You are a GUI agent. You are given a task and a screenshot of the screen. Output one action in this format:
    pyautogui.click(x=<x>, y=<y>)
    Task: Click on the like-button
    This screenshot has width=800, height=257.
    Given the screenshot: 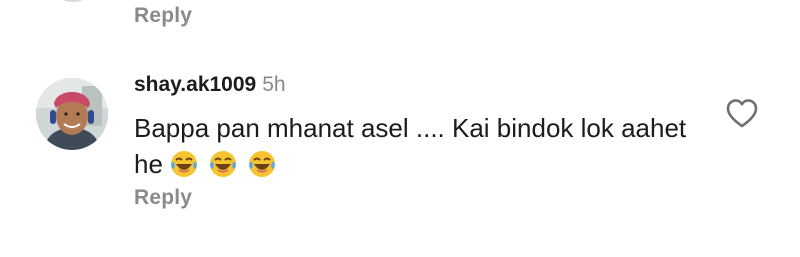 What is the action you would take?
    pyautogui.click(x=742, y=113)
    